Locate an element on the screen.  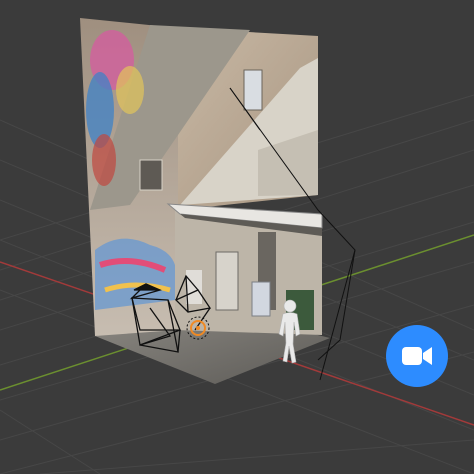
white-panel is located at coordinates (194, 287).